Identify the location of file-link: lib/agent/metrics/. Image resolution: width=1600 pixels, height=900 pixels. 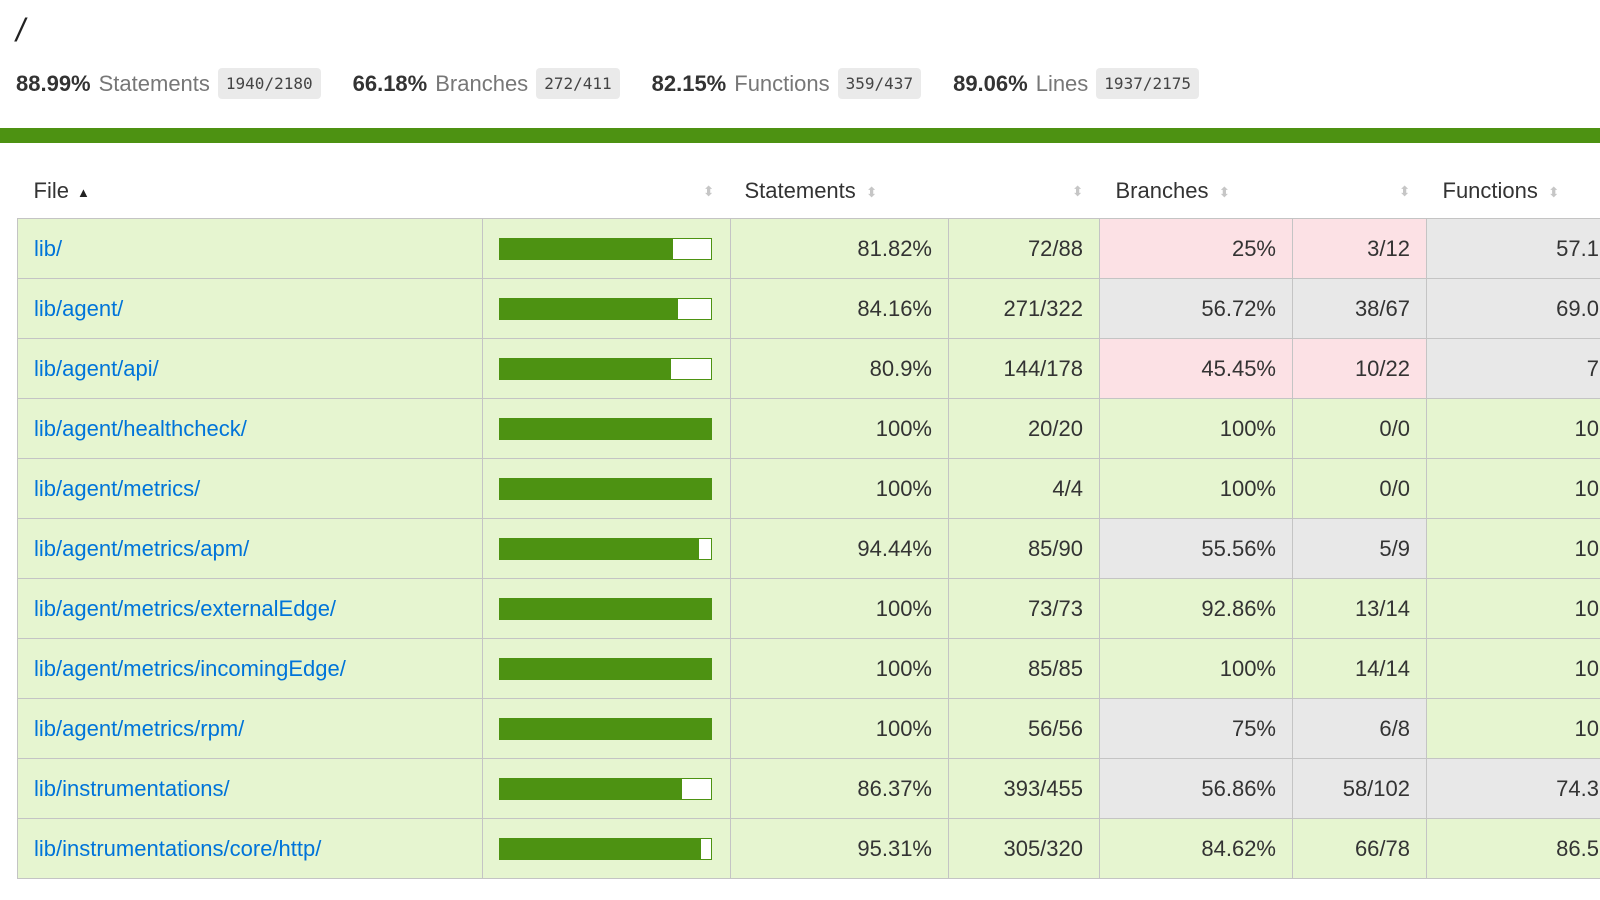
(117, 488).